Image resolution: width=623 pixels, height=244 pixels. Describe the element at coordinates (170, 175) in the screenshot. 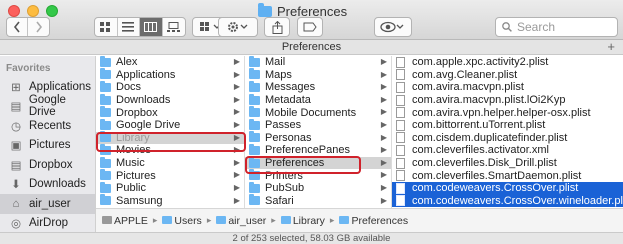

I see `column1-item: Pictures ▶` at that location.